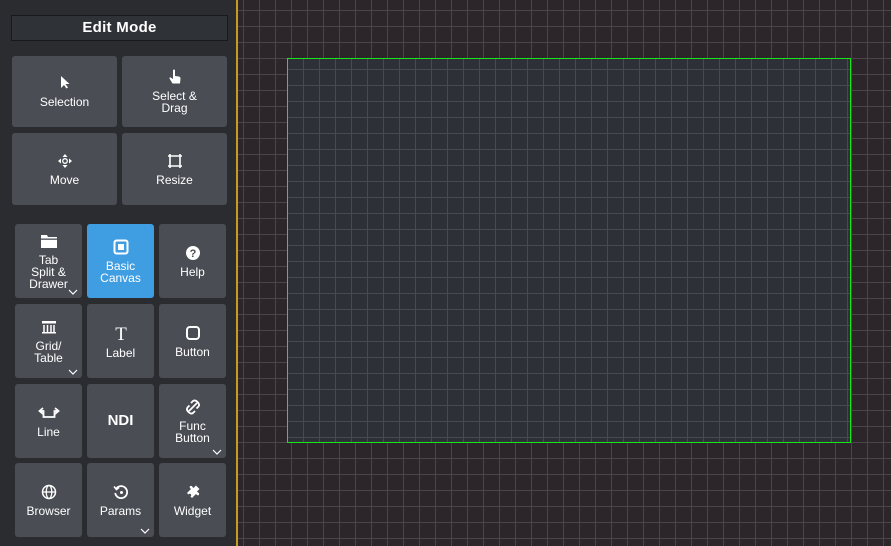  Describe the element at coordinates (49, 493) in the screenshot. I see `globe-icon` at that location.